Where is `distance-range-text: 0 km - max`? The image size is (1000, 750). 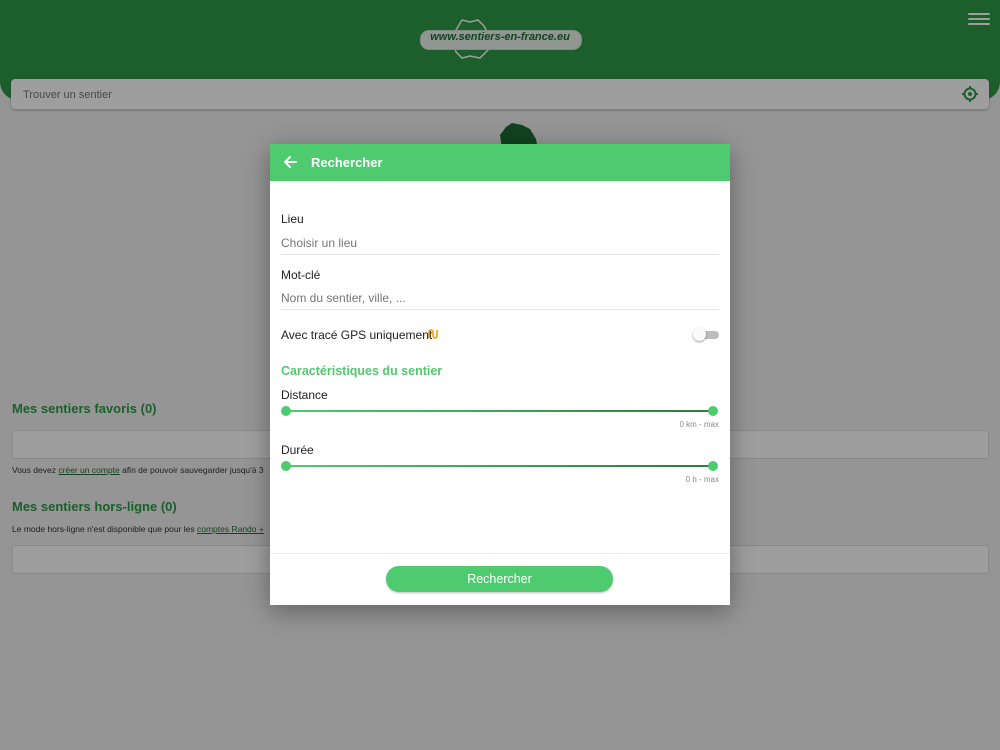
distance-range-text: 0 km - max is located at coordinates (699, 424).